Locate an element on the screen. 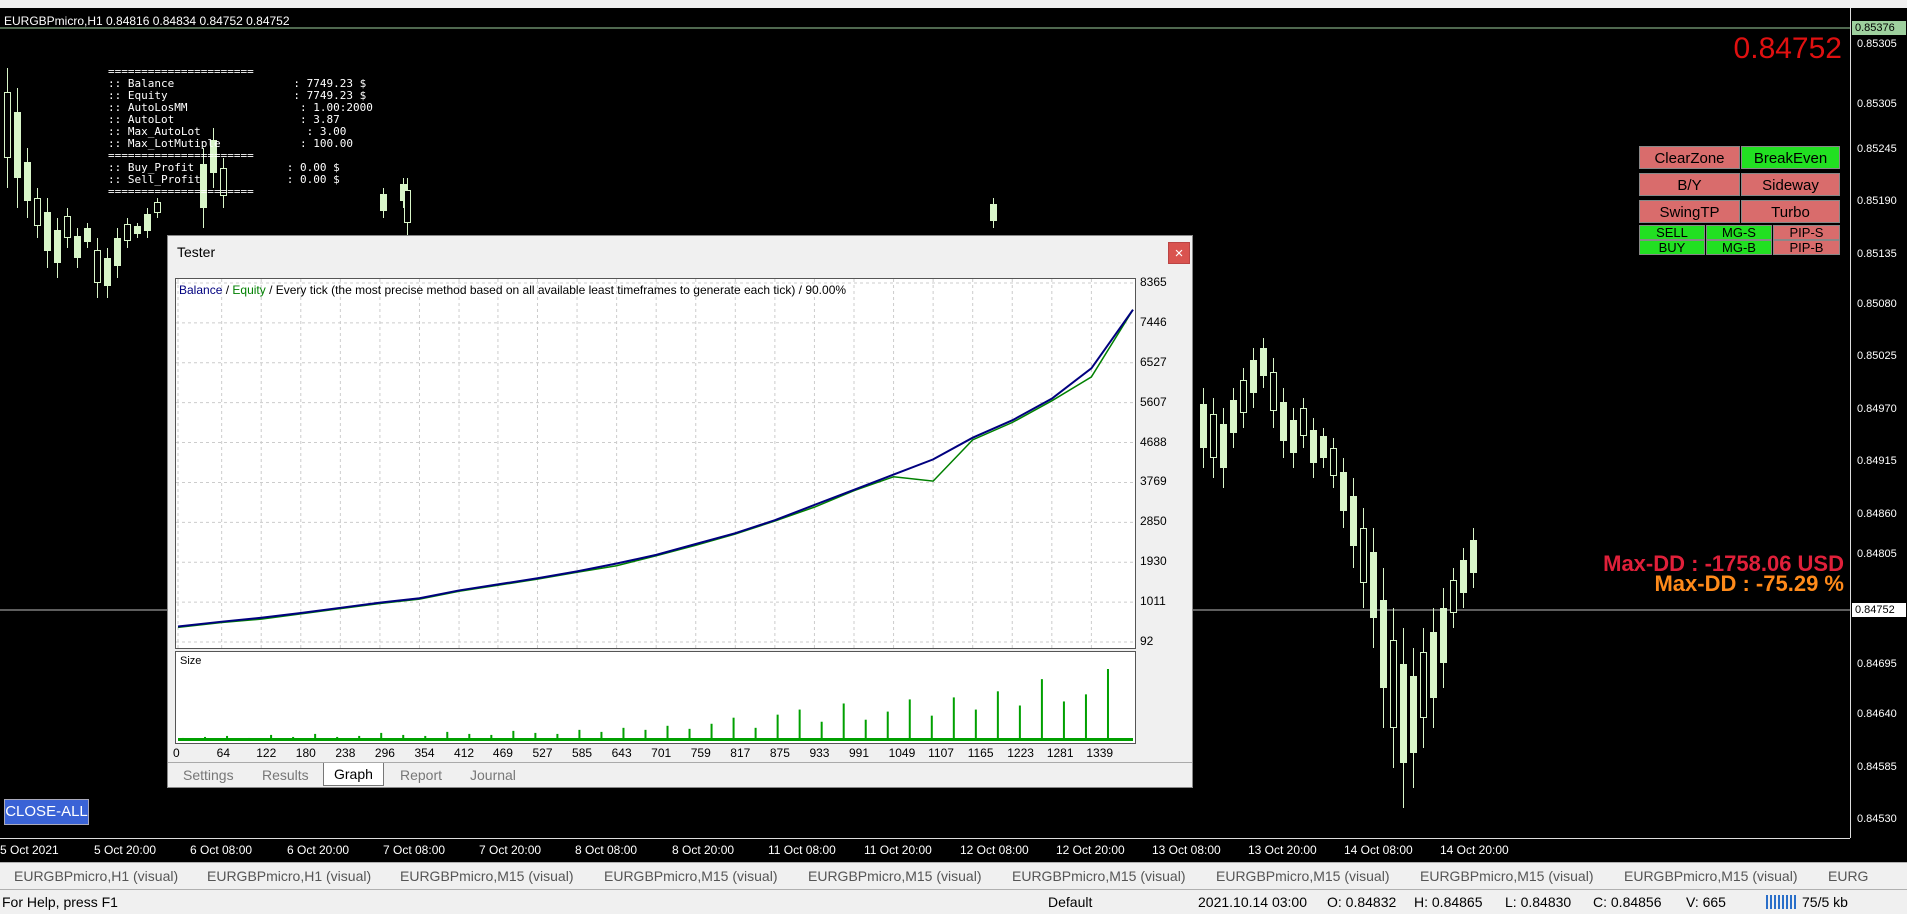  price-tick: 0.85080 is located at coordinates (1877, 304).